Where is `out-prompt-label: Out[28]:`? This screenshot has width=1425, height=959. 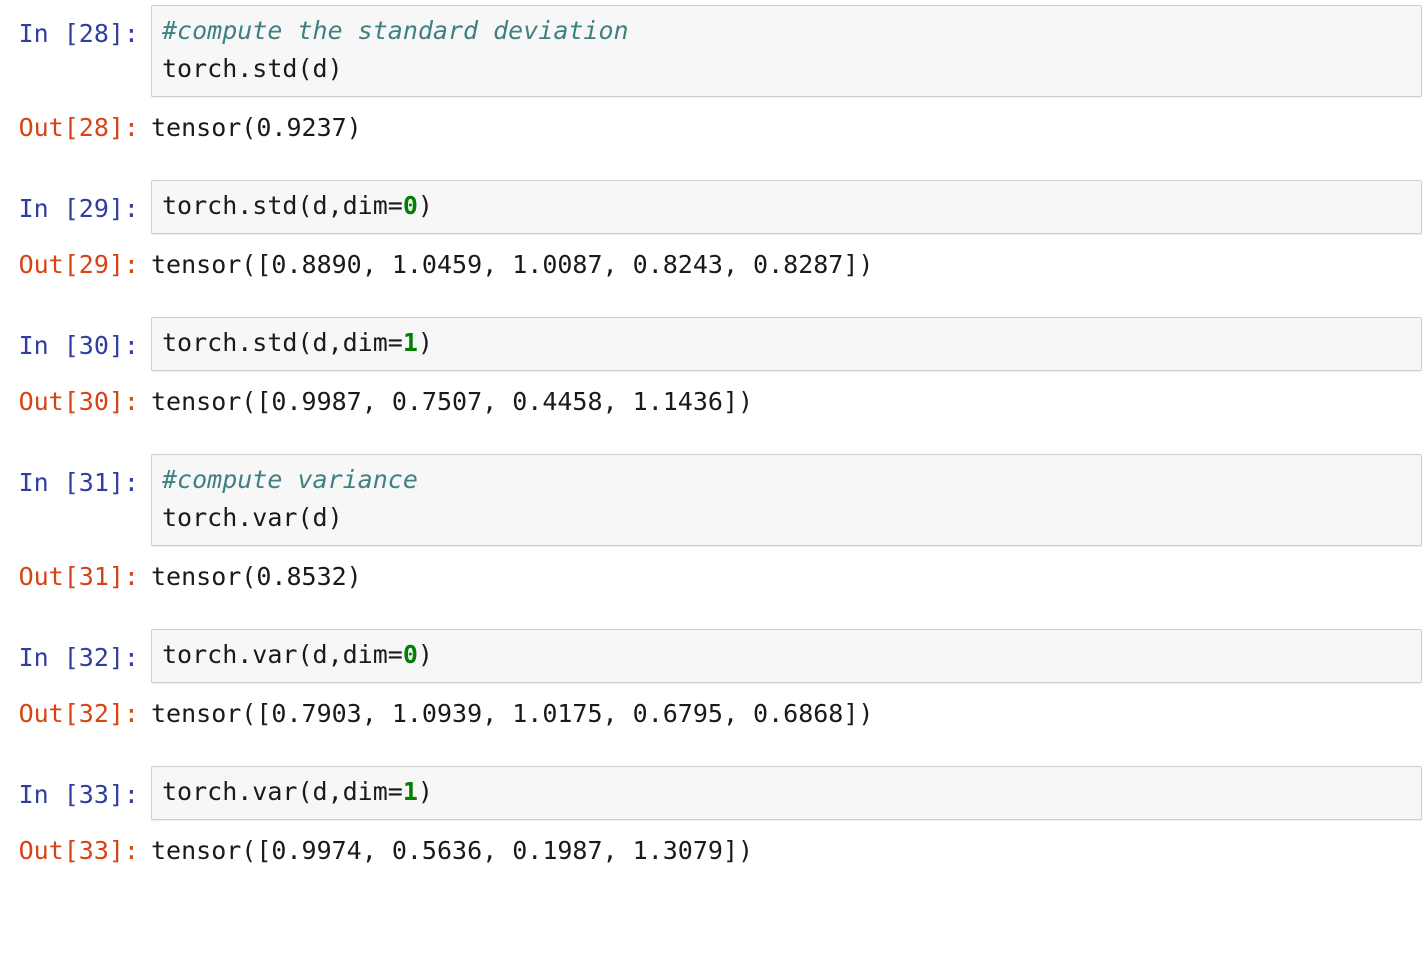 out-prompt-label: Out[28]: is located at coordinates (78, 127).